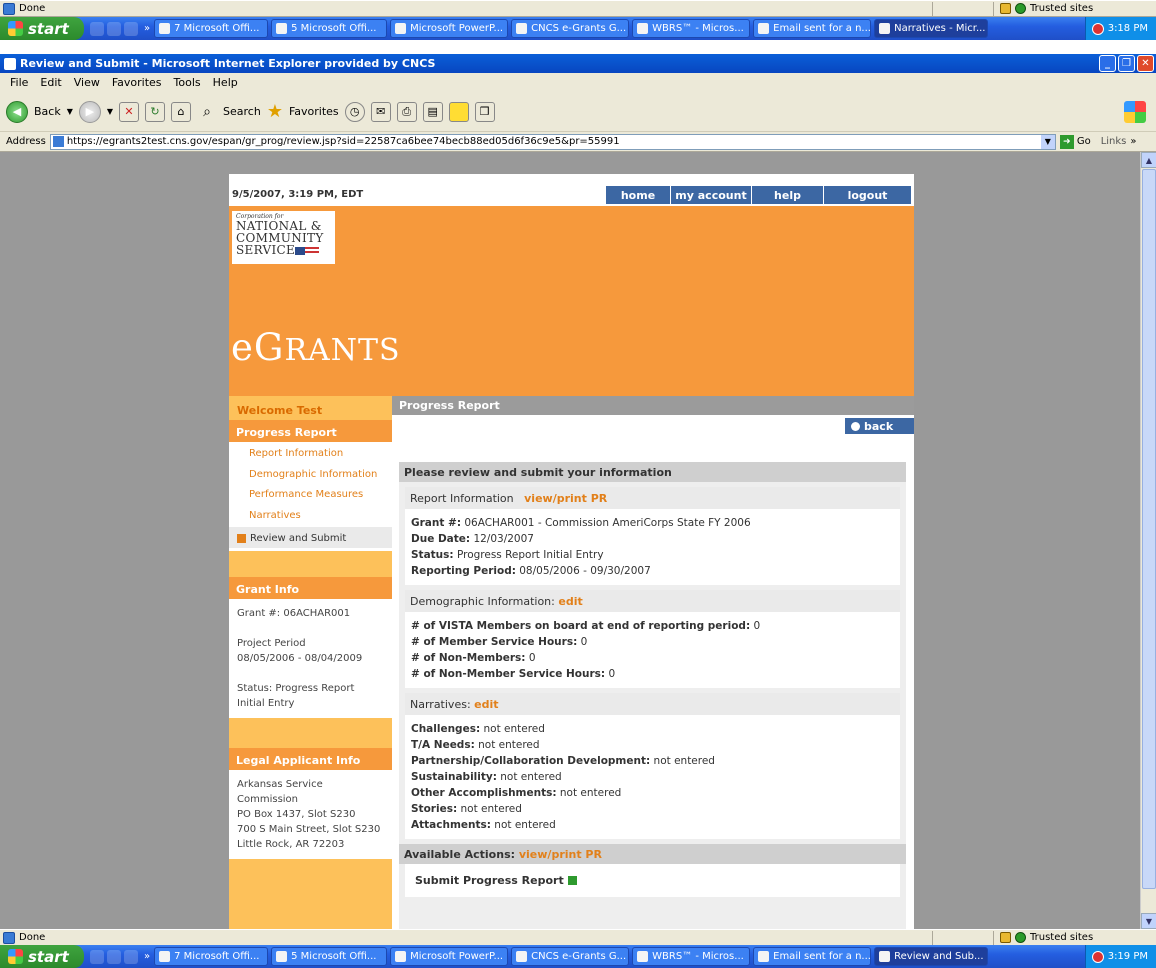 The width and height of the screenshot is (1156, 968). Describe the element at coordinates (207, 112) in the screenshot. I see `search-icon: ⌕` at that location.